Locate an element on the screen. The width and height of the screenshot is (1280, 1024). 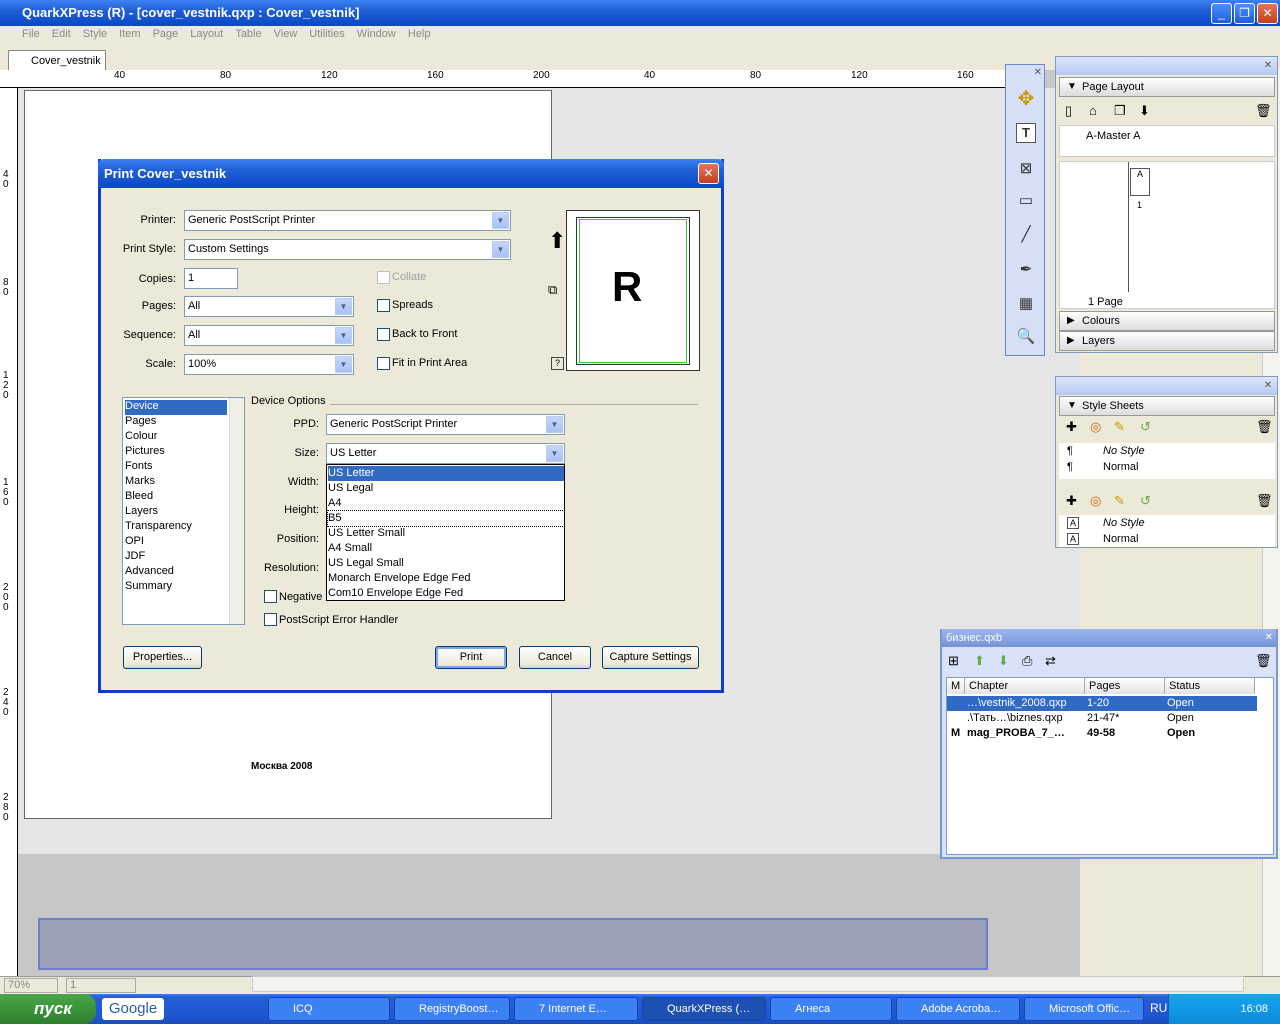
category-scrollbar is located at coordinates (236, 511).